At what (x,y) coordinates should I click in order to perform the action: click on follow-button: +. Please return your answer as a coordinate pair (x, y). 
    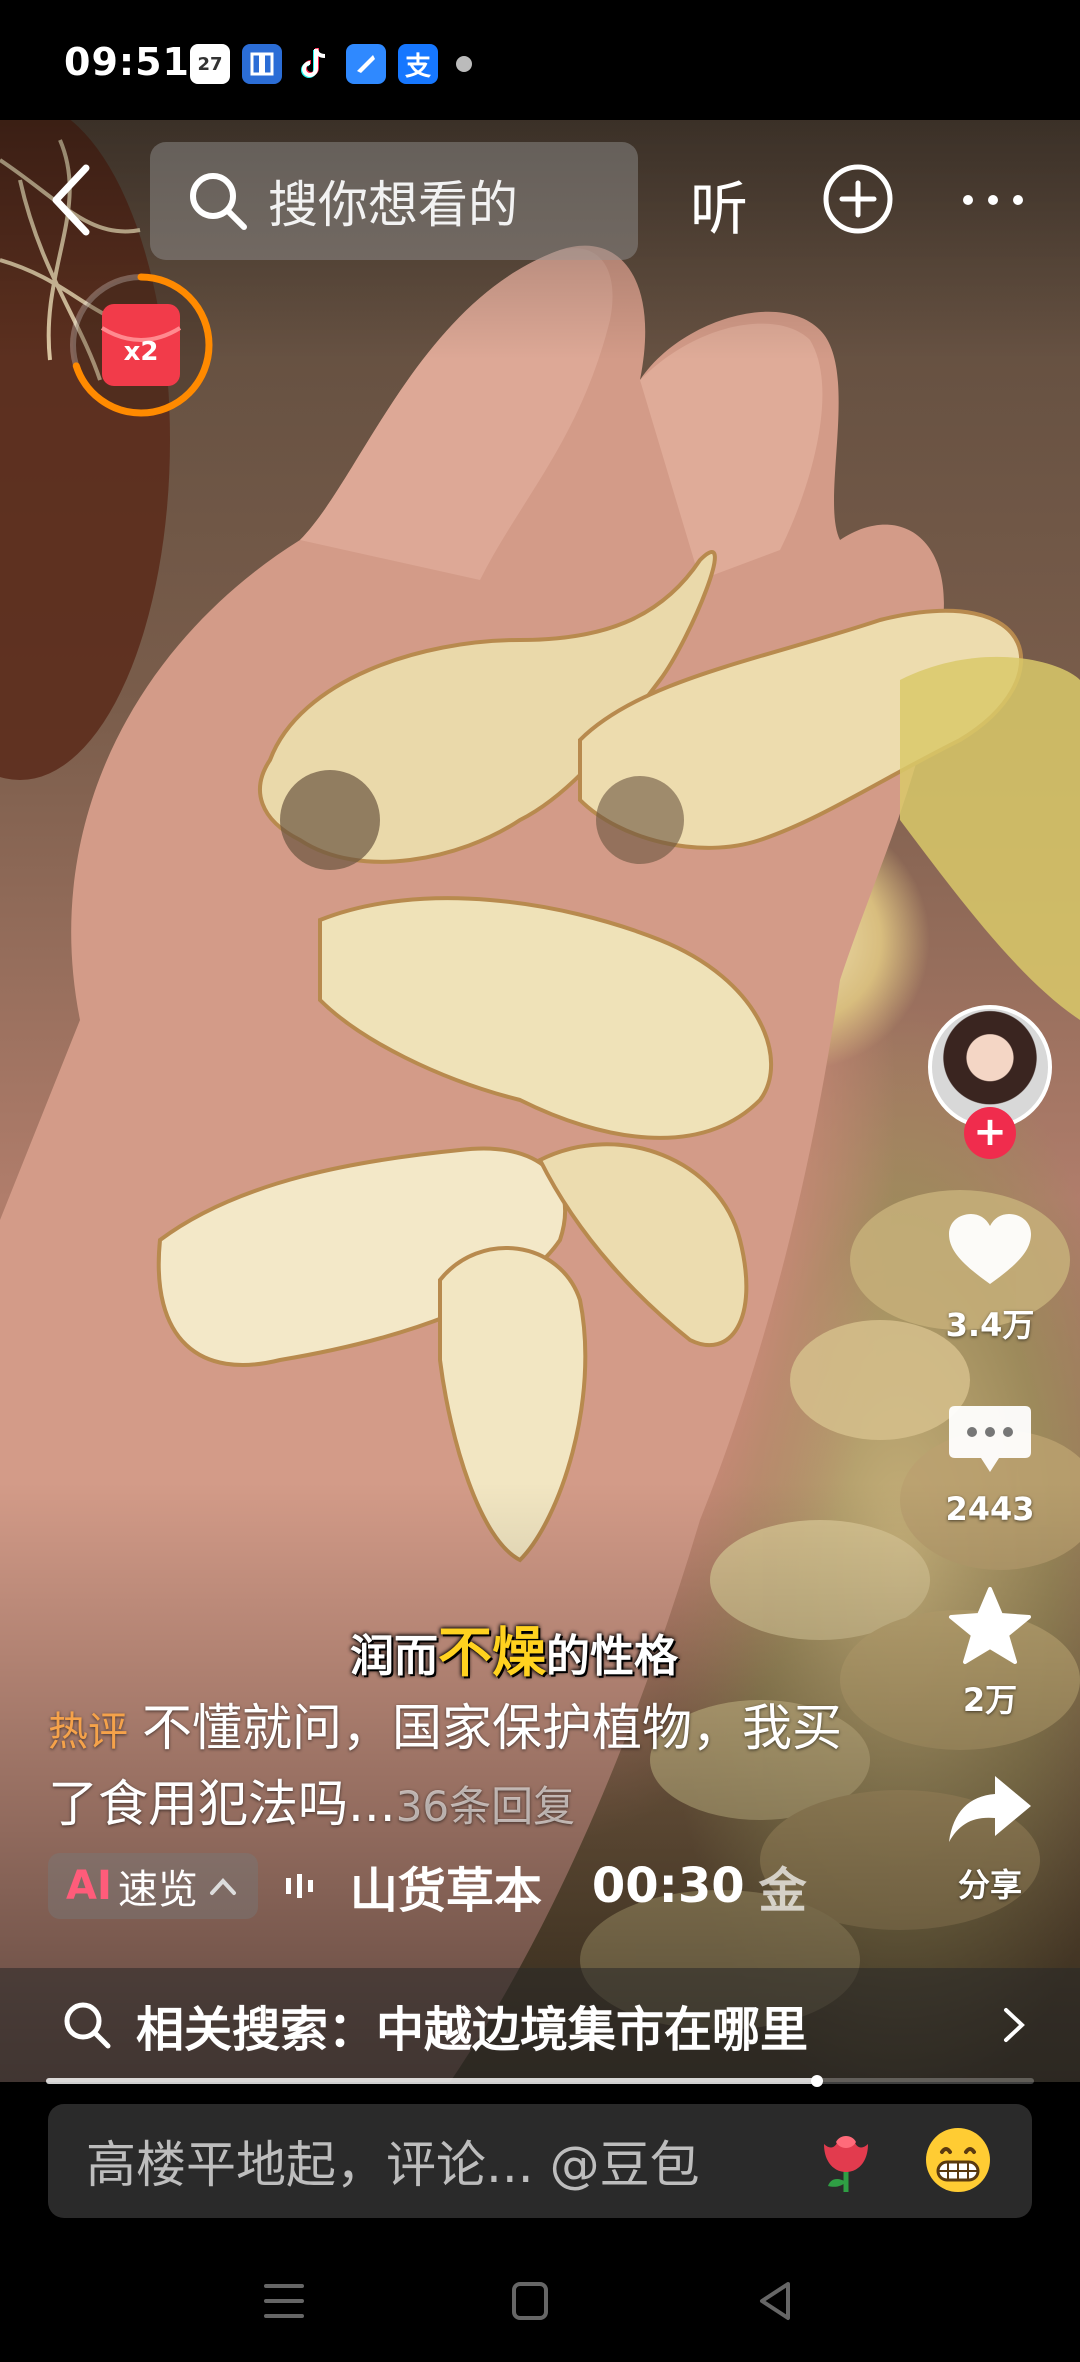
    Looking at the image, I should click on (990, 1133).